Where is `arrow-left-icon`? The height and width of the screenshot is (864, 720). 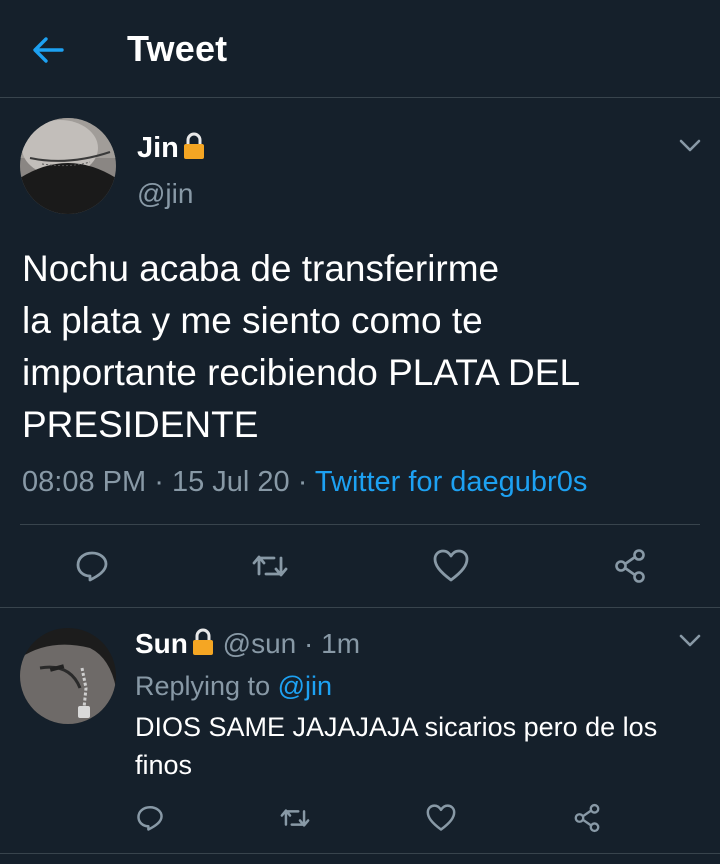
arrow-left-icon is located at coordinates (48, 50).